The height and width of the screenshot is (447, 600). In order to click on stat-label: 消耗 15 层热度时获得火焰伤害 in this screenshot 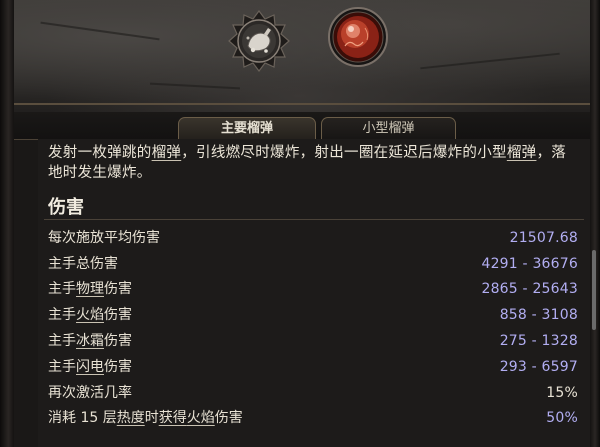, I will do `click(145, 418)`.